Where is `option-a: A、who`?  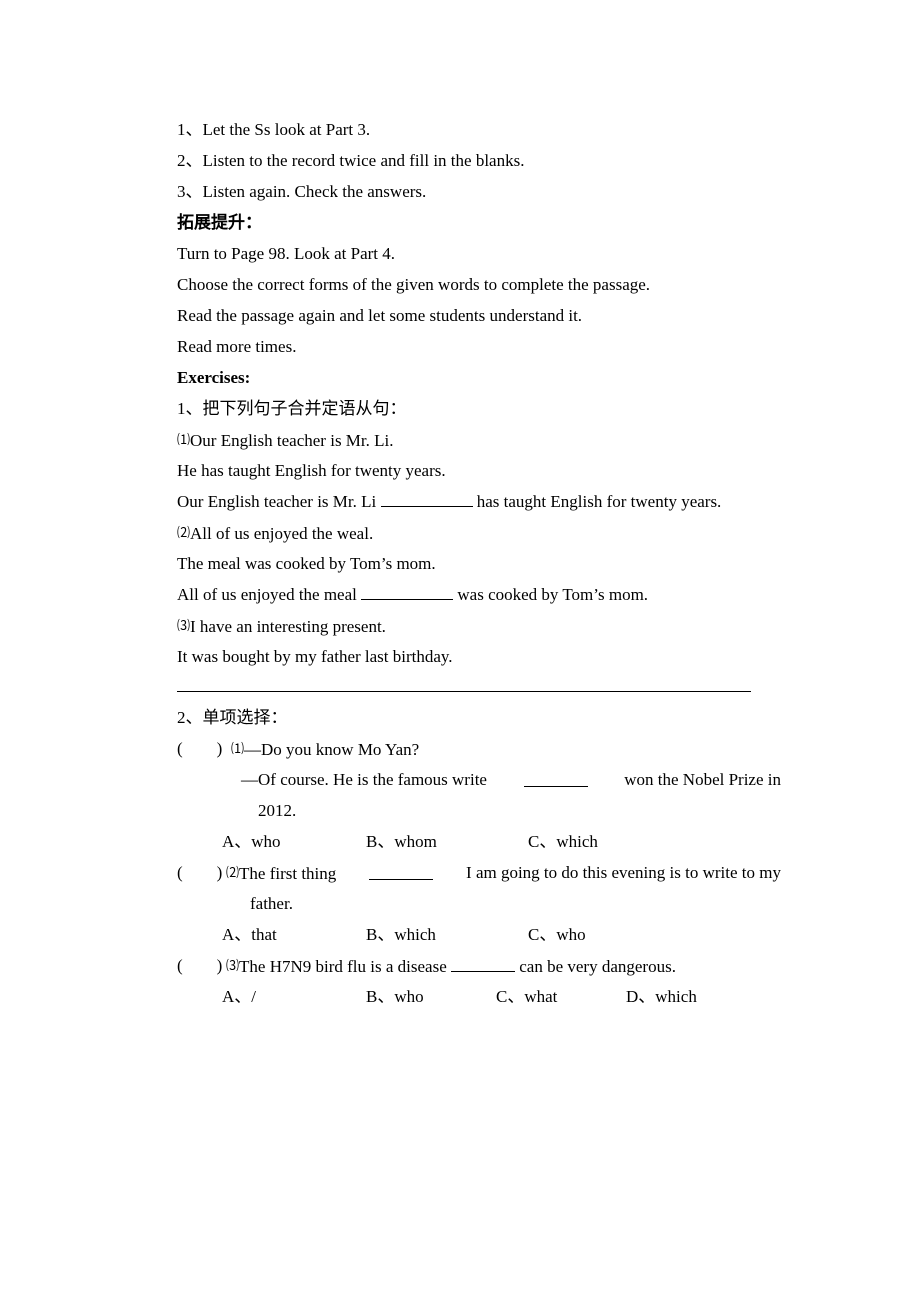
option-a: A、who is located at coordinates (251, 842).